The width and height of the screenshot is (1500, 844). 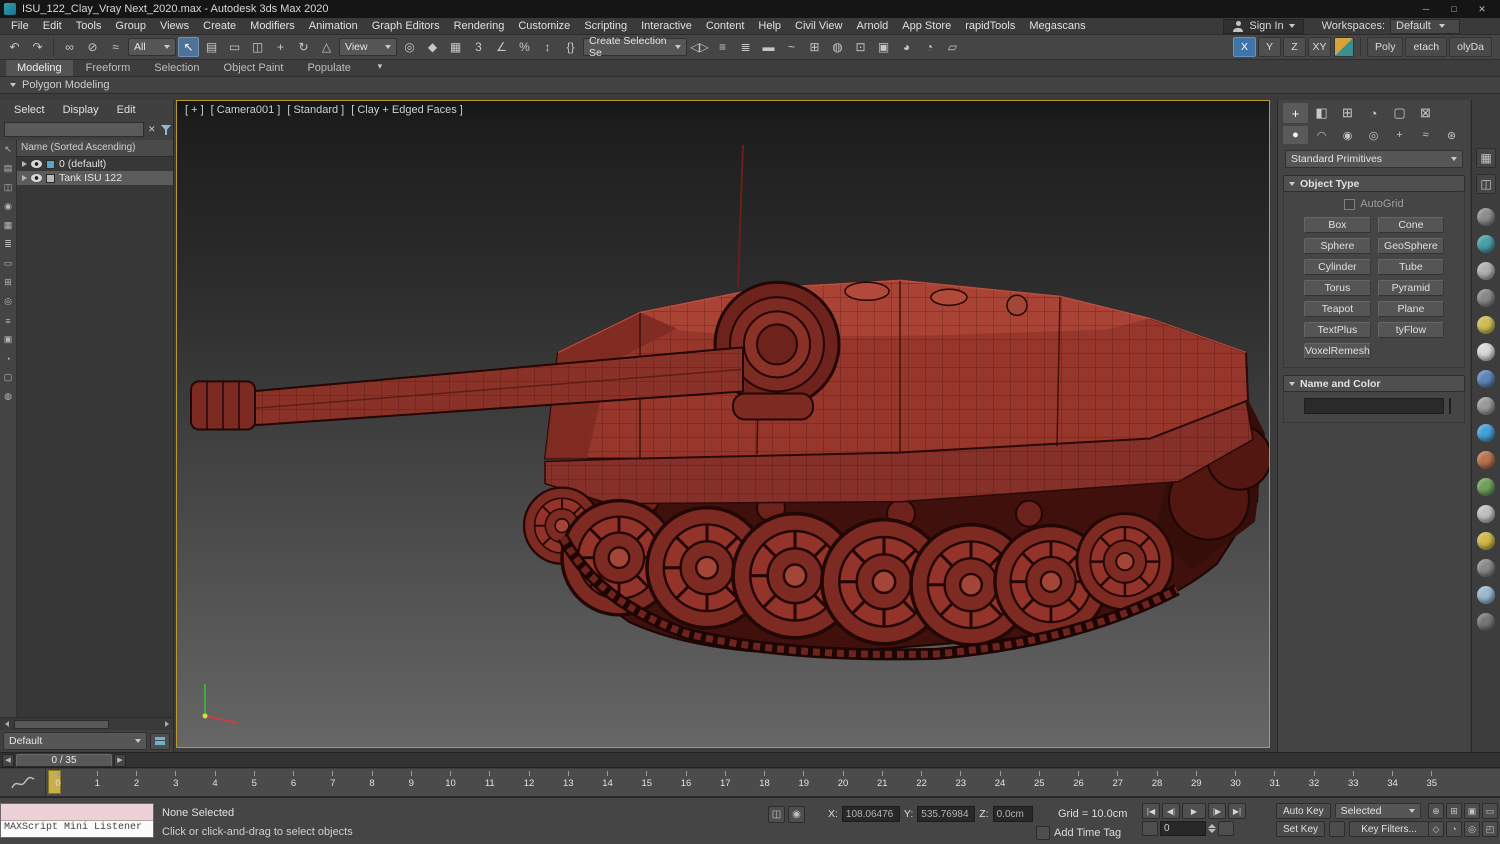 What do you see at coordinates (368, 47) in the screenshot?
I see `reference-coordinate-dropdown: View` at bounding box center [368, 47].